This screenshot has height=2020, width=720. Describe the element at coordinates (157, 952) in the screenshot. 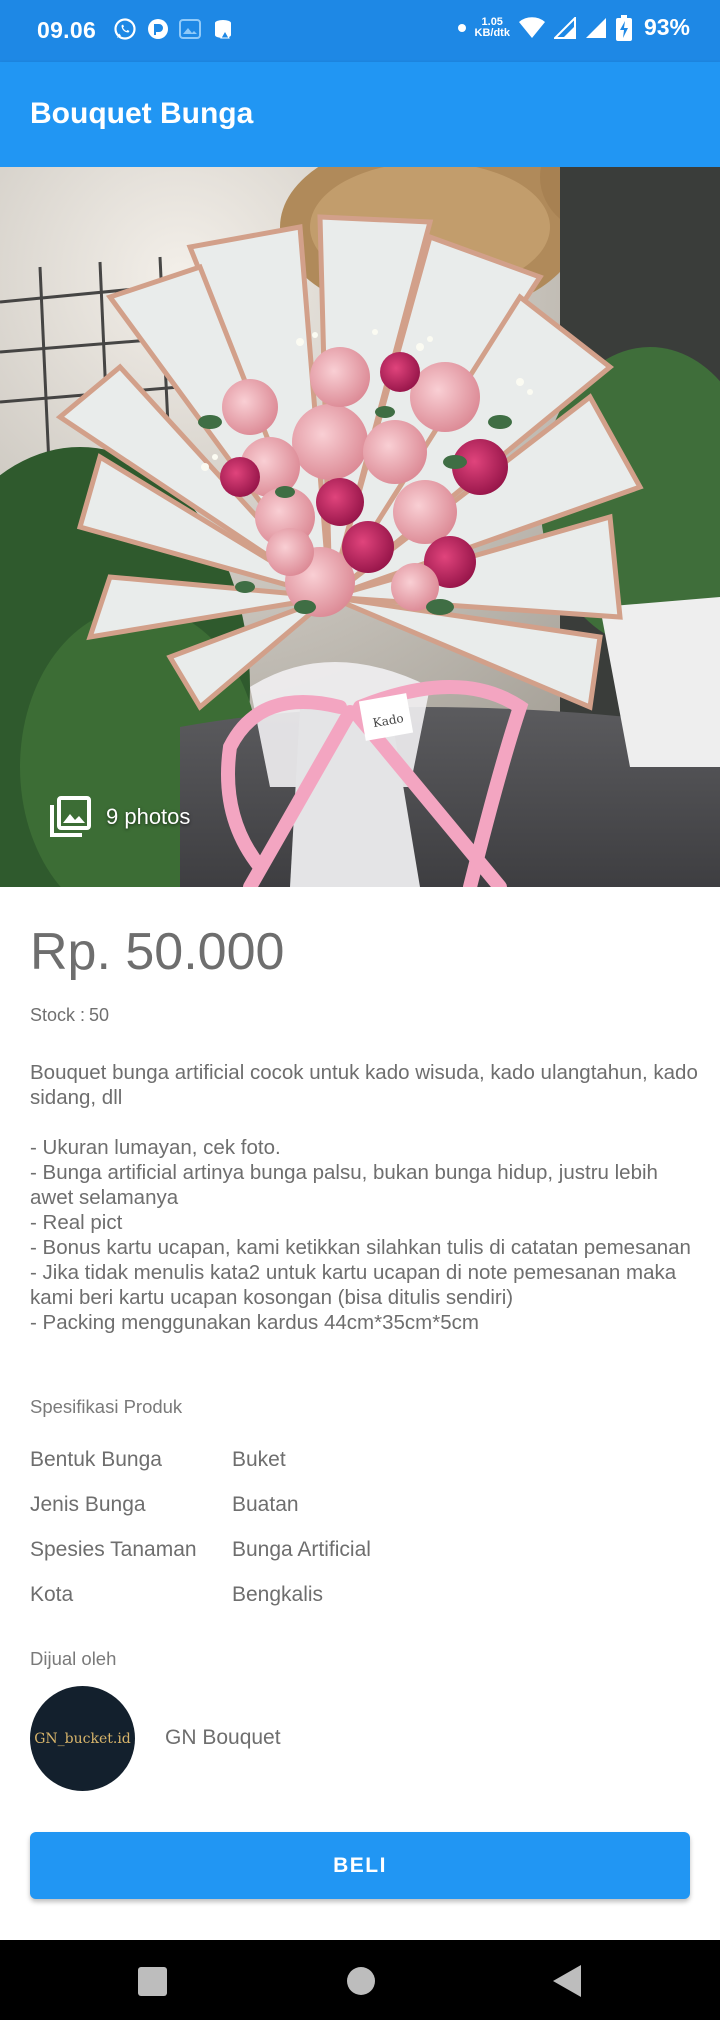

I see `product-price: Rp. 50.000` at that location.